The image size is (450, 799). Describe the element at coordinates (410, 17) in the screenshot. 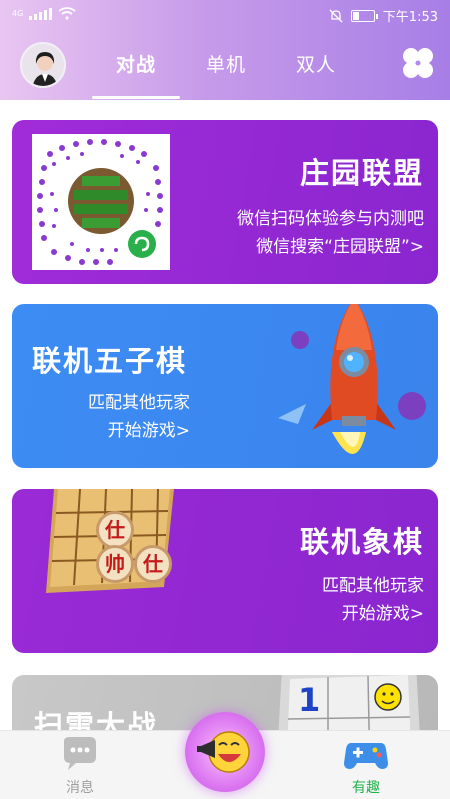

I see `status-time: 下午1:53` at that location.